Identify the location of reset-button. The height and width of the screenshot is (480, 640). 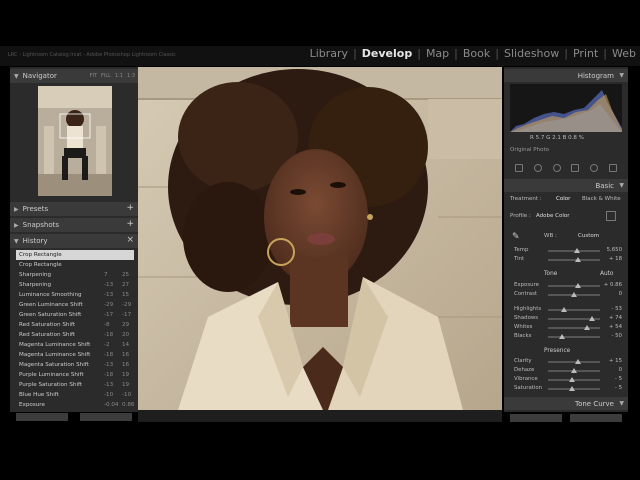
(596, 418).